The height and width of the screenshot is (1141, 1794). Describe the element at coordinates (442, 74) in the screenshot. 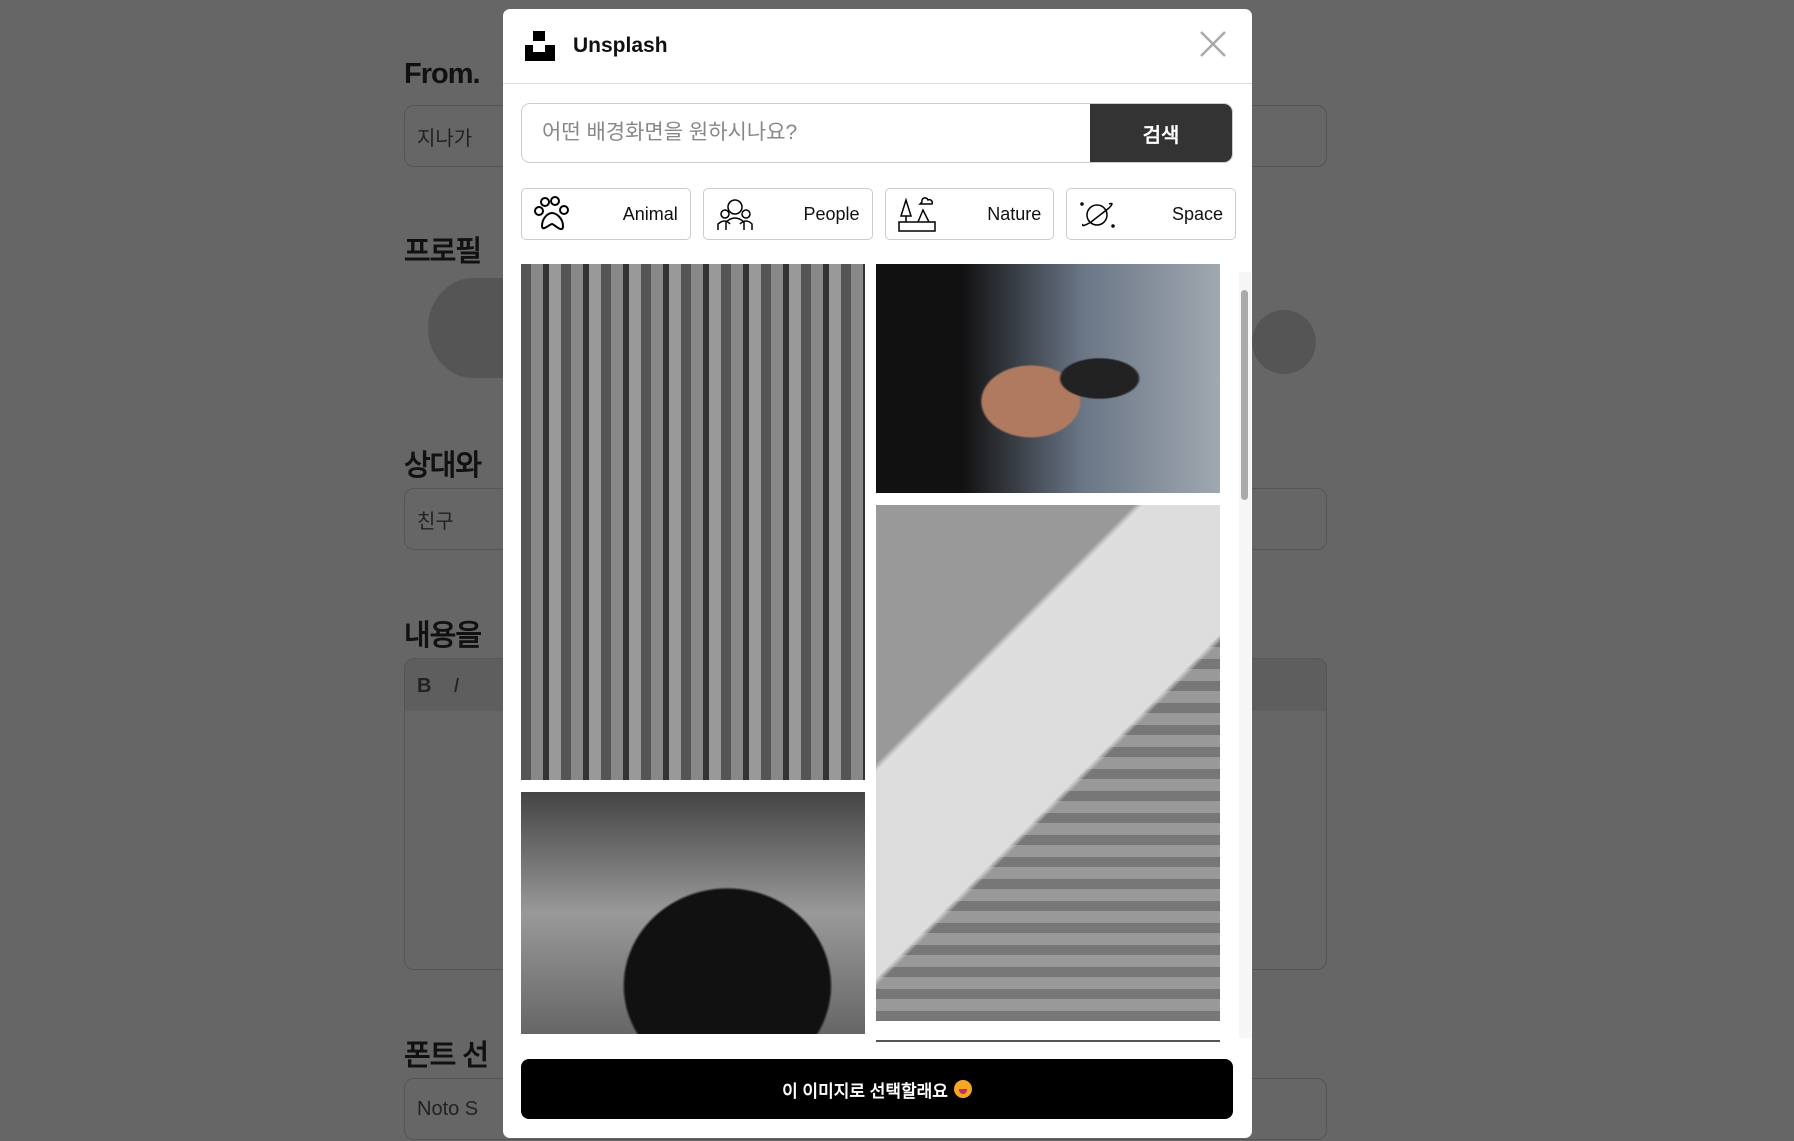

I see `from-label: From.` at that location.